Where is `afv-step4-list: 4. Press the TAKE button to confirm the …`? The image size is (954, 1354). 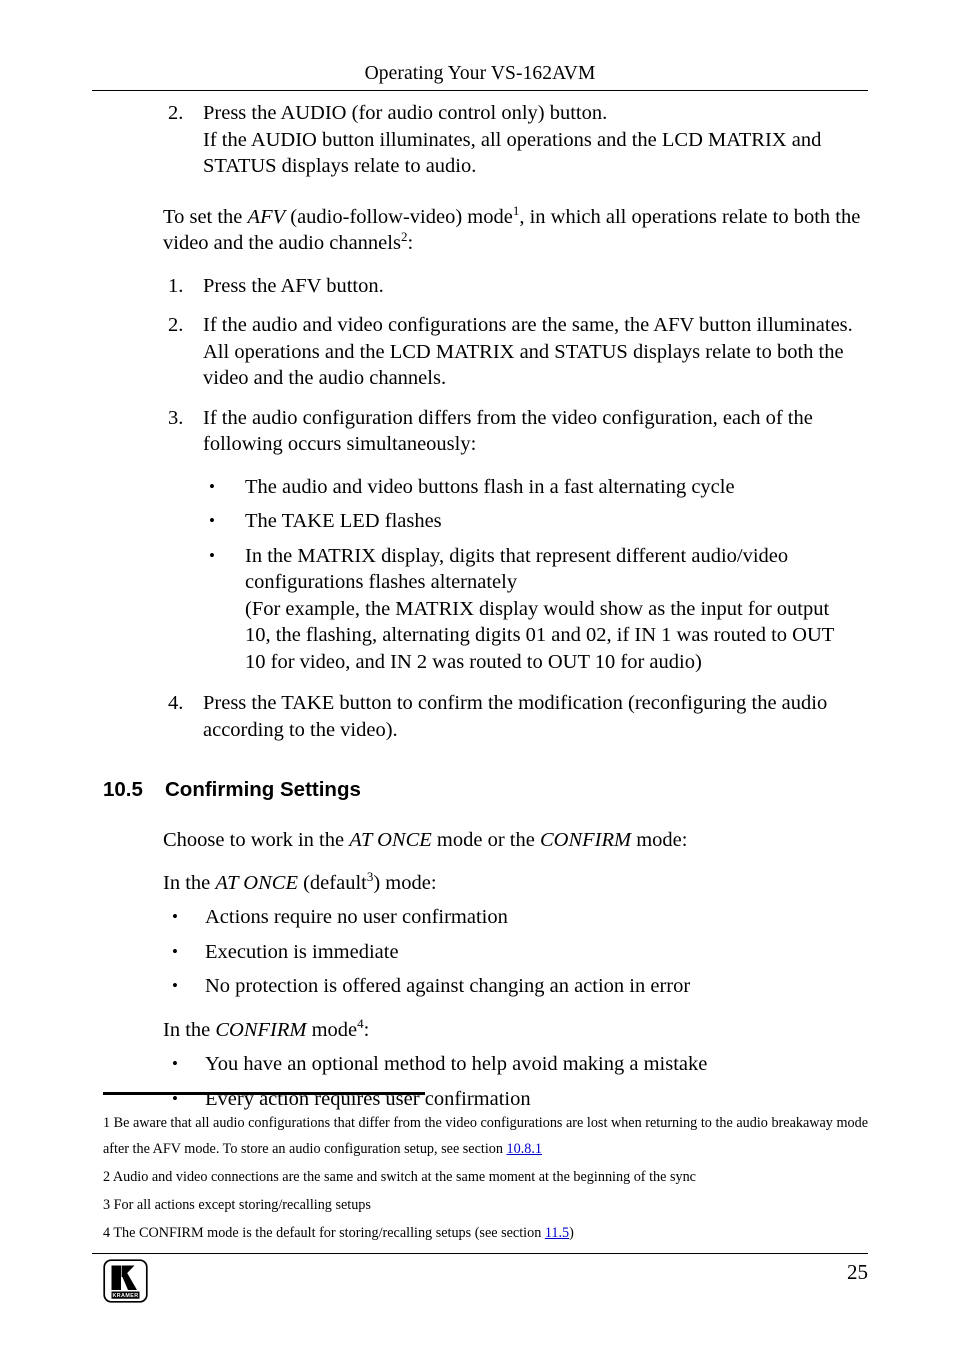 afv-step4-list: 4. Press the TAKE button to confirm the … is located at coordinates (477, 716).